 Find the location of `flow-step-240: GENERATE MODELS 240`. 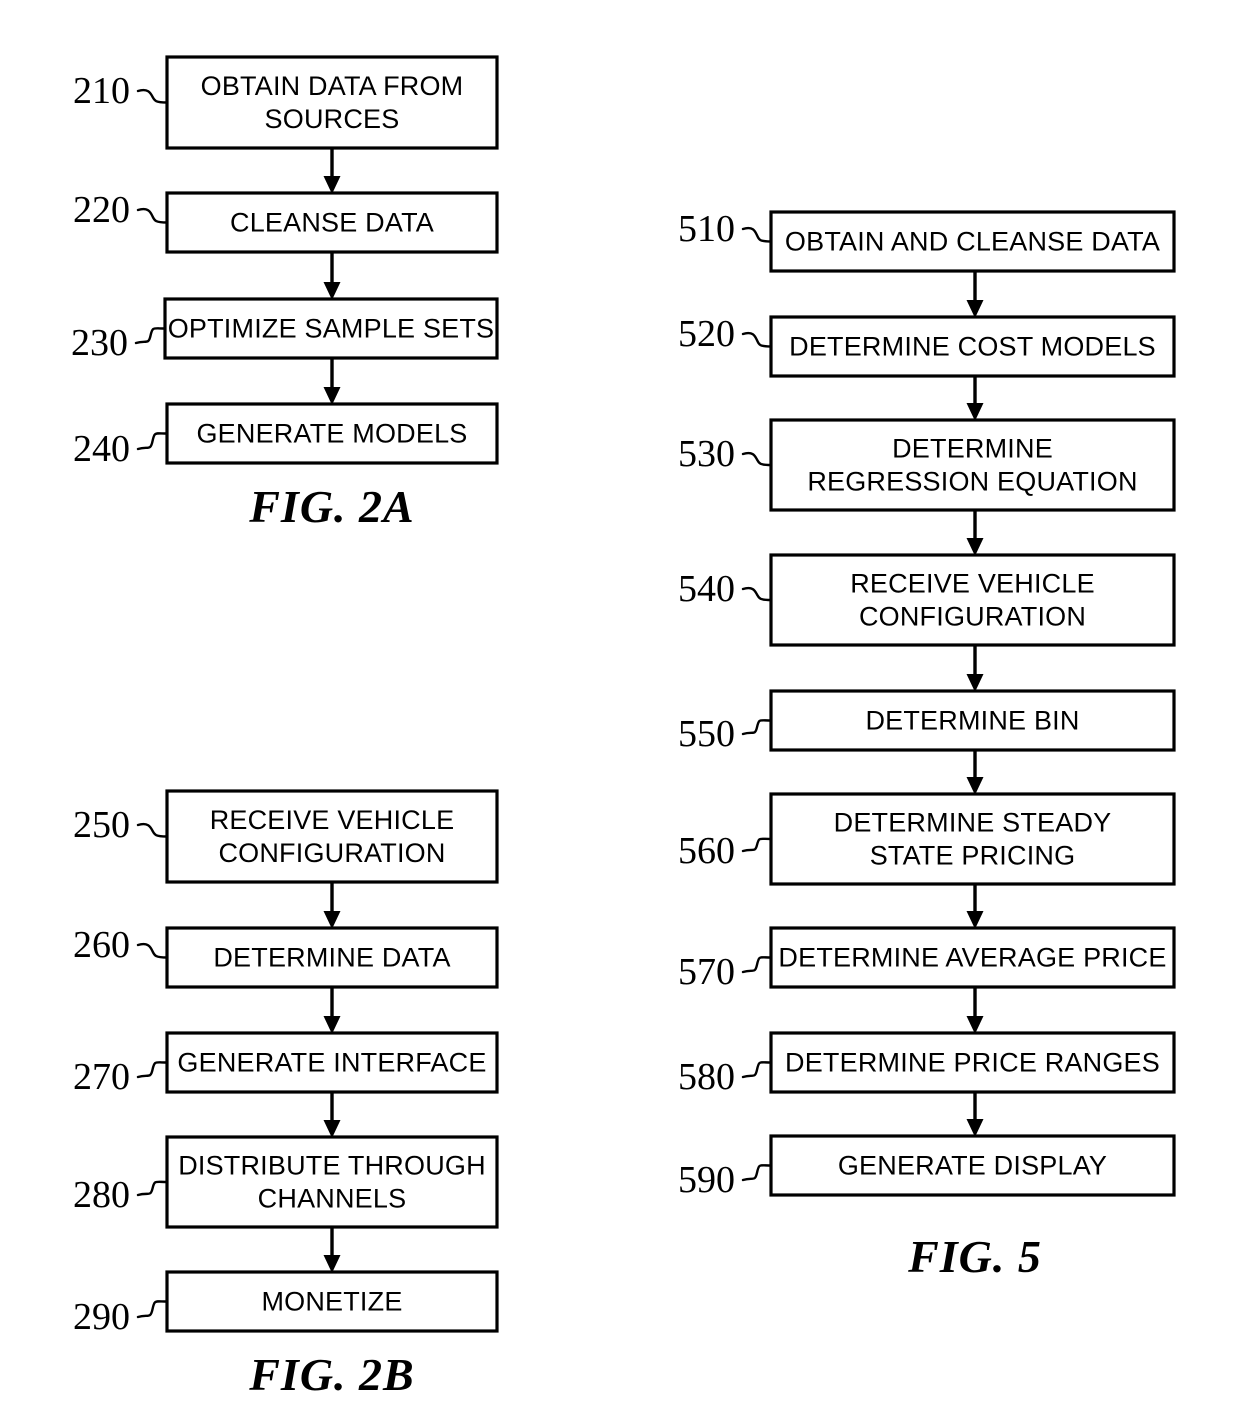

flow-step-240: GENERATE MODELS 240 is located at coordinates (286, 436).